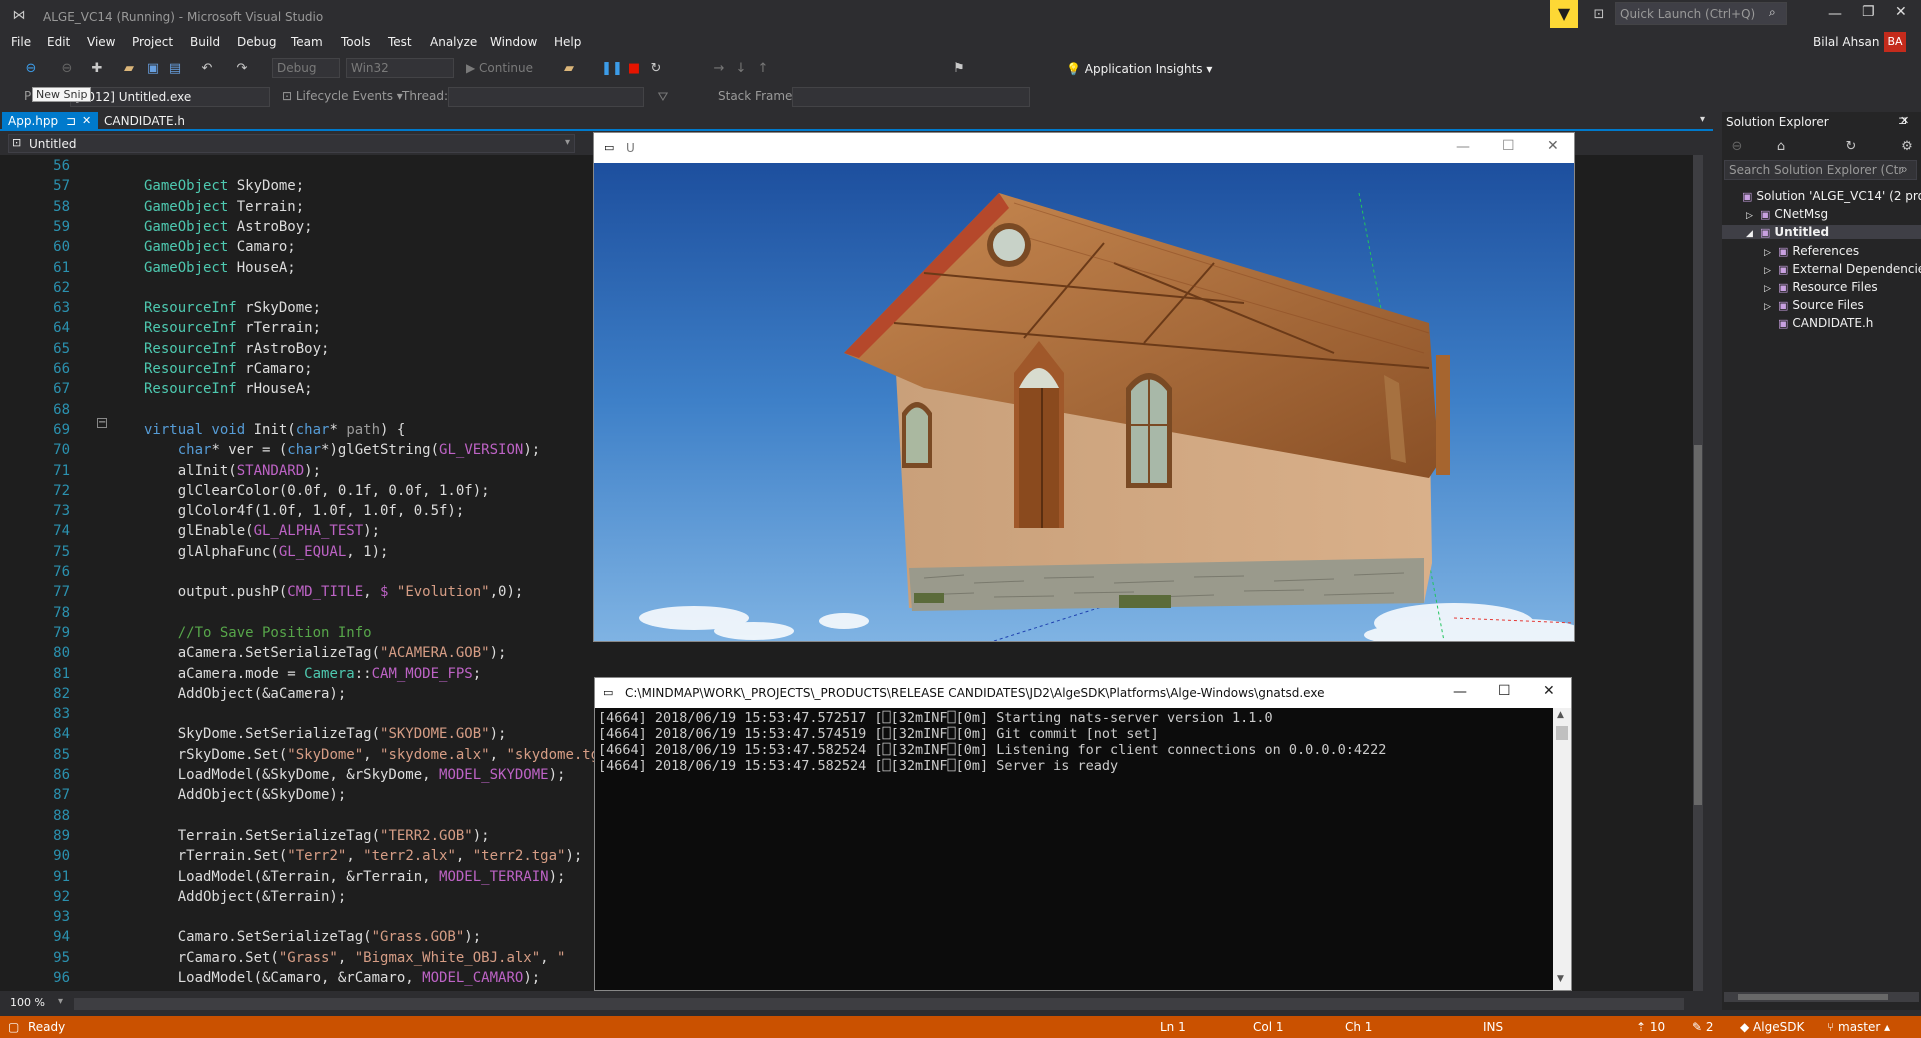 The height and width of the screenshot is (1038, 1921). Describe the element at coordinates (21, 42) in the screenshot. I see `menu-file: File` at that location.